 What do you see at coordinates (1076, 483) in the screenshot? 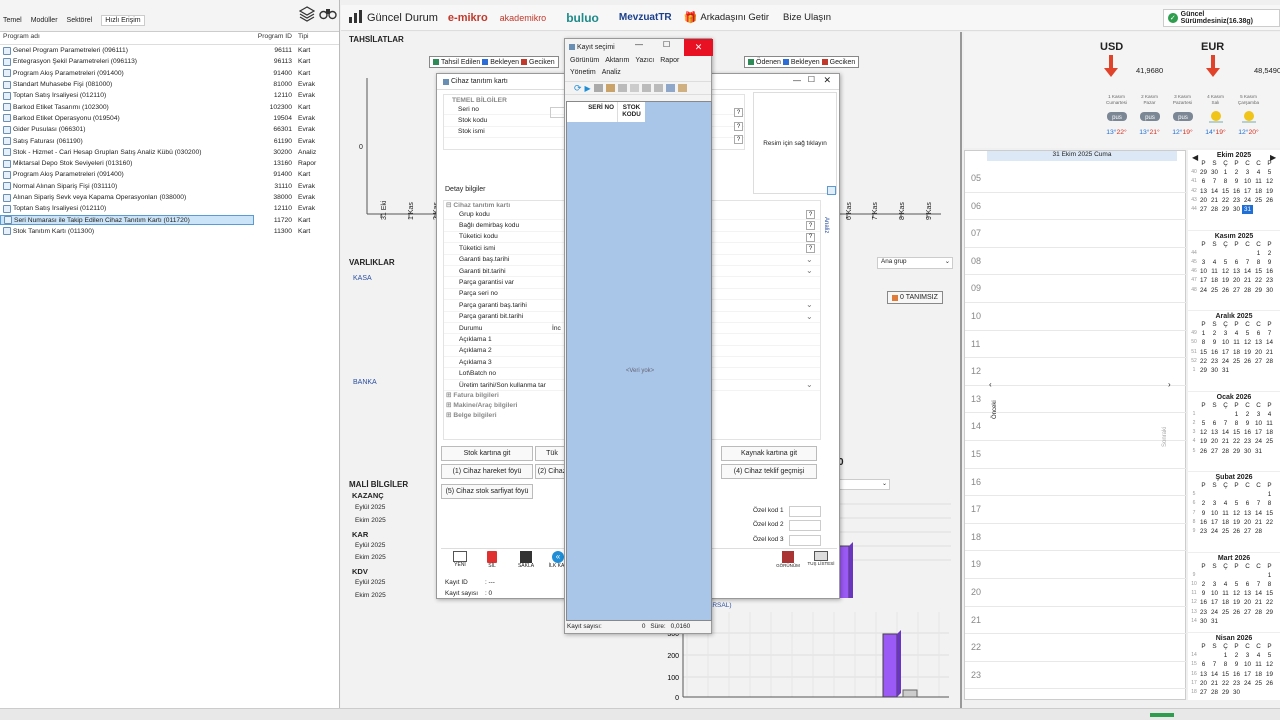
I see `hour-row: 16` at bounding box center [1076, 483].